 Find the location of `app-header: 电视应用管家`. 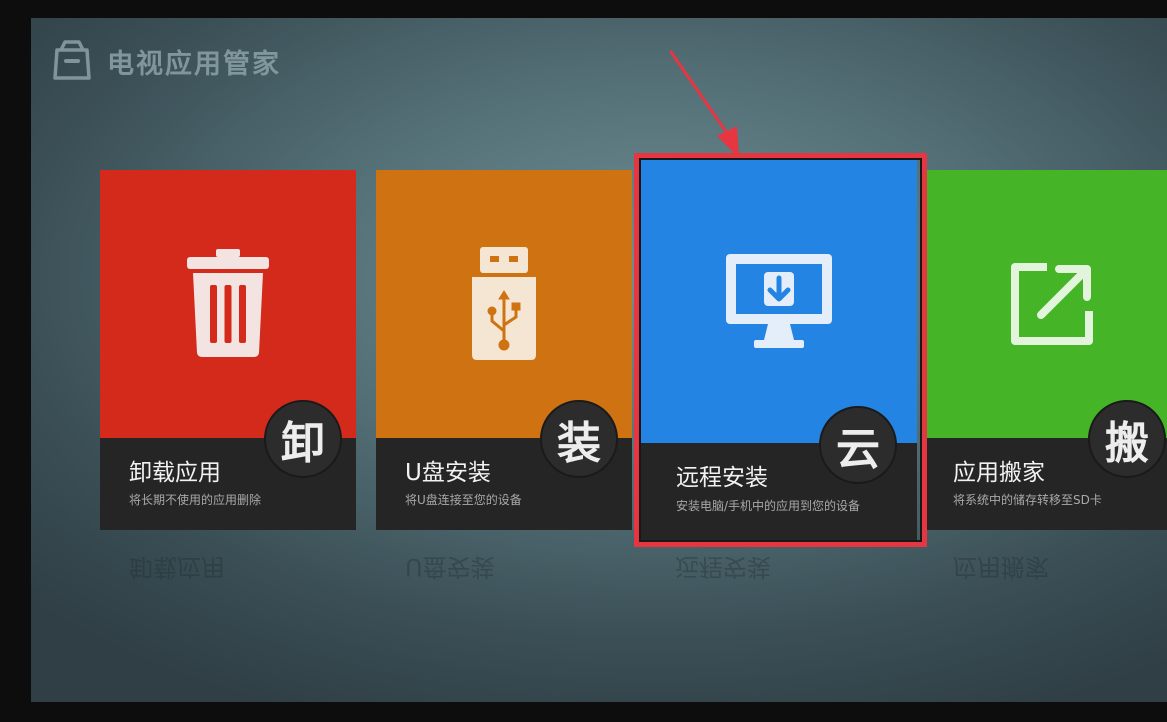

app-header: 电视应用管家 is located at coordinates (165, 61).